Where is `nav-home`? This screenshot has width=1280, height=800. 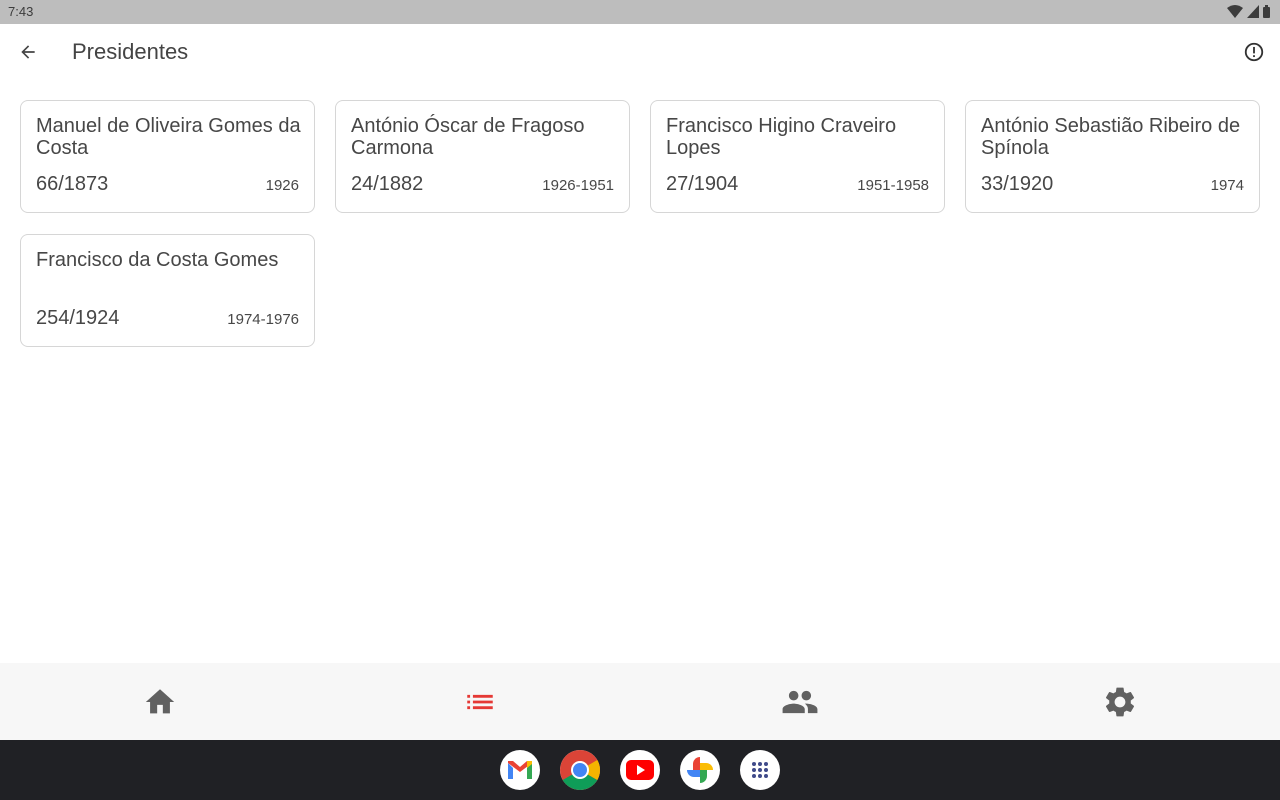
nav-home is located at coordinates (160, 701).